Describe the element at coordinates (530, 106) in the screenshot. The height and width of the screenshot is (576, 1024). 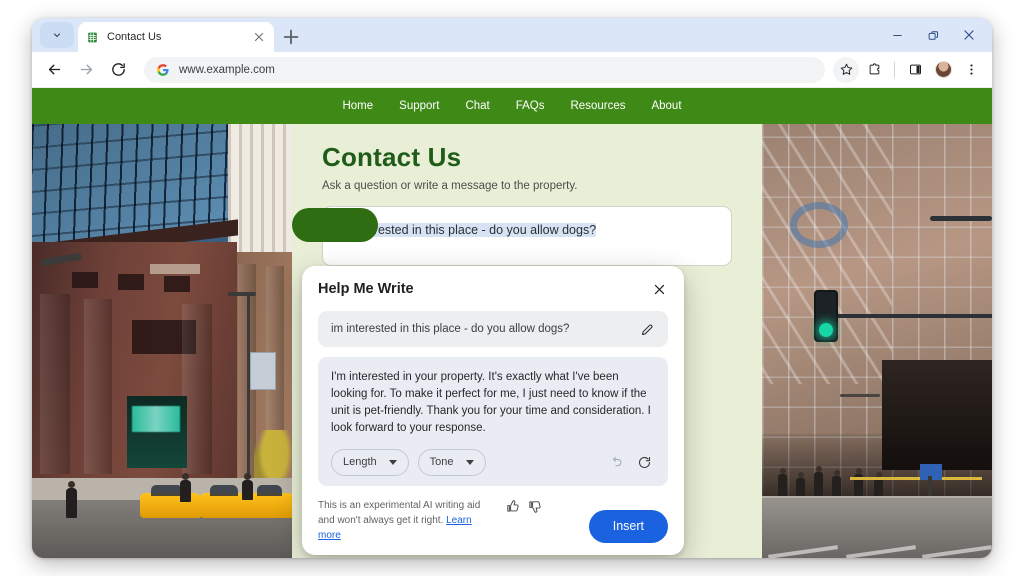
I see `nav-item-faqs: FAQs` at that location.